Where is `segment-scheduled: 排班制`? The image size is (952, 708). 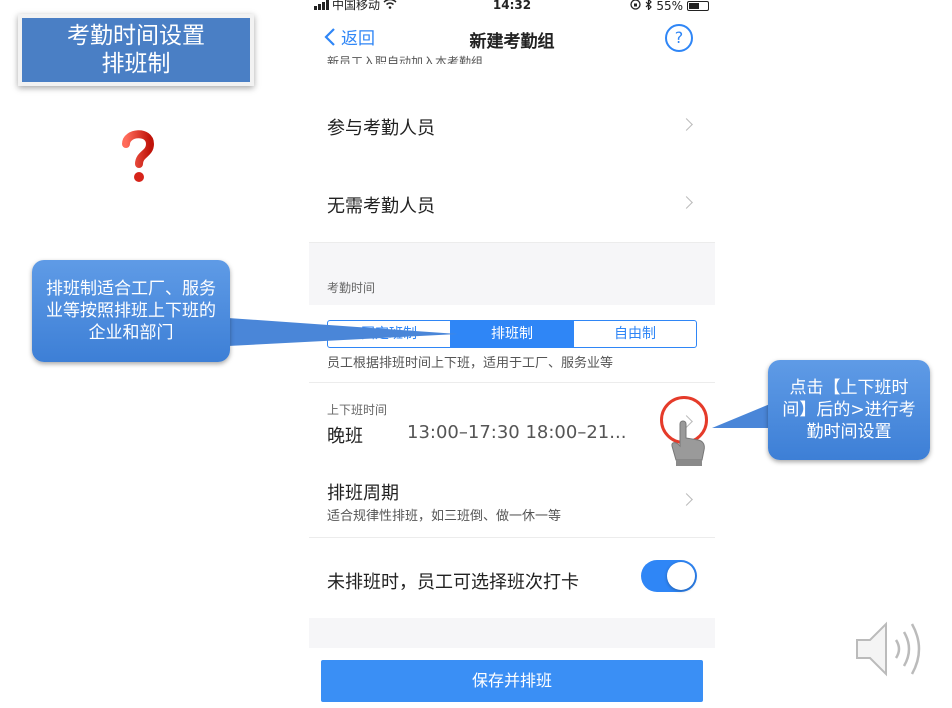 segment-scheduled: 排班制 is located at coordinates (512, 334).